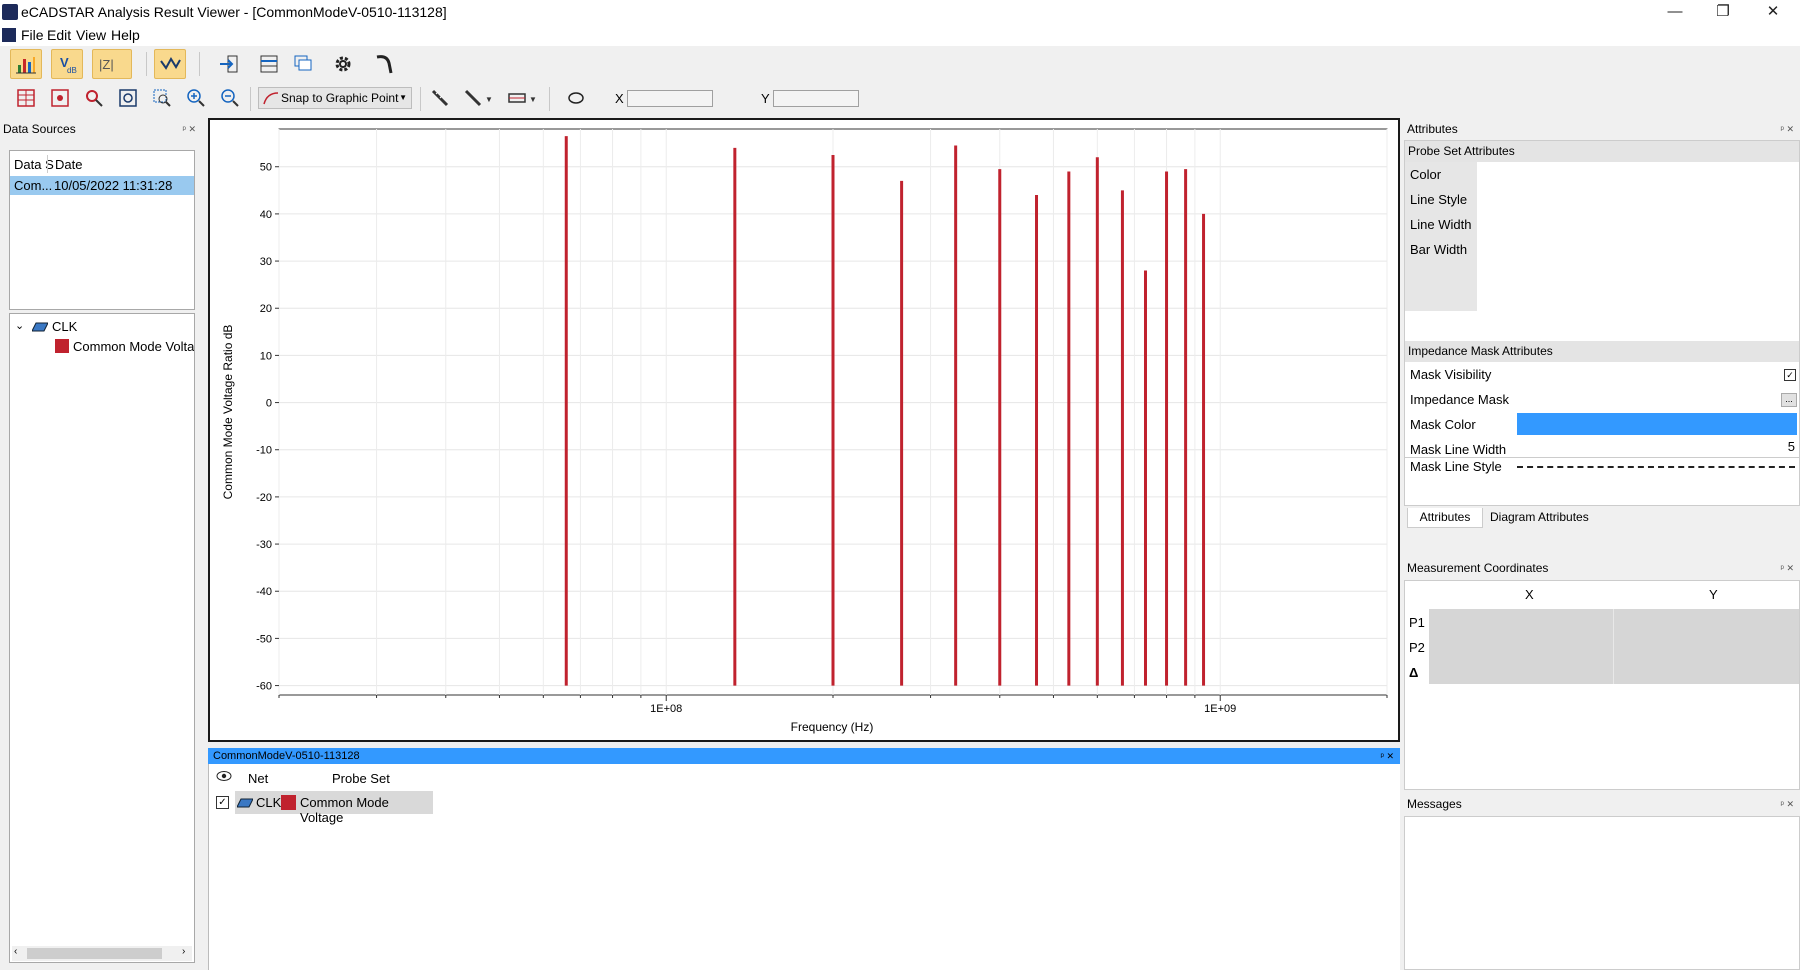 The width and height of the screenshot is (1800, 970). I want to click on row-probe: Common Mode Voltage, so click(344, 810).